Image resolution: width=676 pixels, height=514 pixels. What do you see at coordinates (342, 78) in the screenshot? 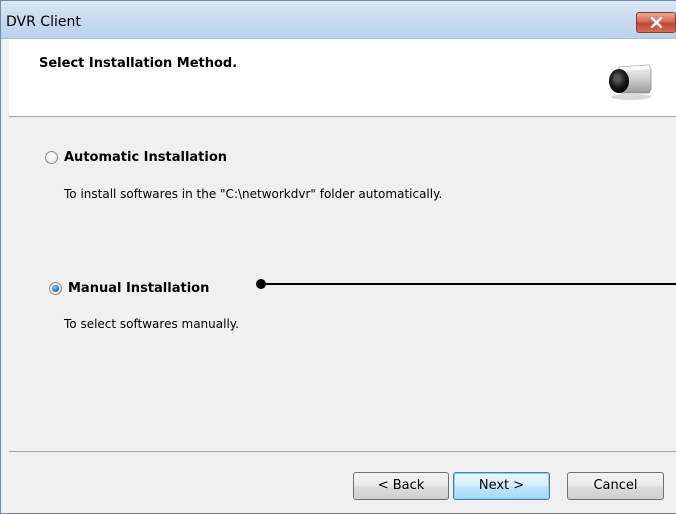
I see `header-panel: Select Installation Method.` at bounding box center [342, 78].